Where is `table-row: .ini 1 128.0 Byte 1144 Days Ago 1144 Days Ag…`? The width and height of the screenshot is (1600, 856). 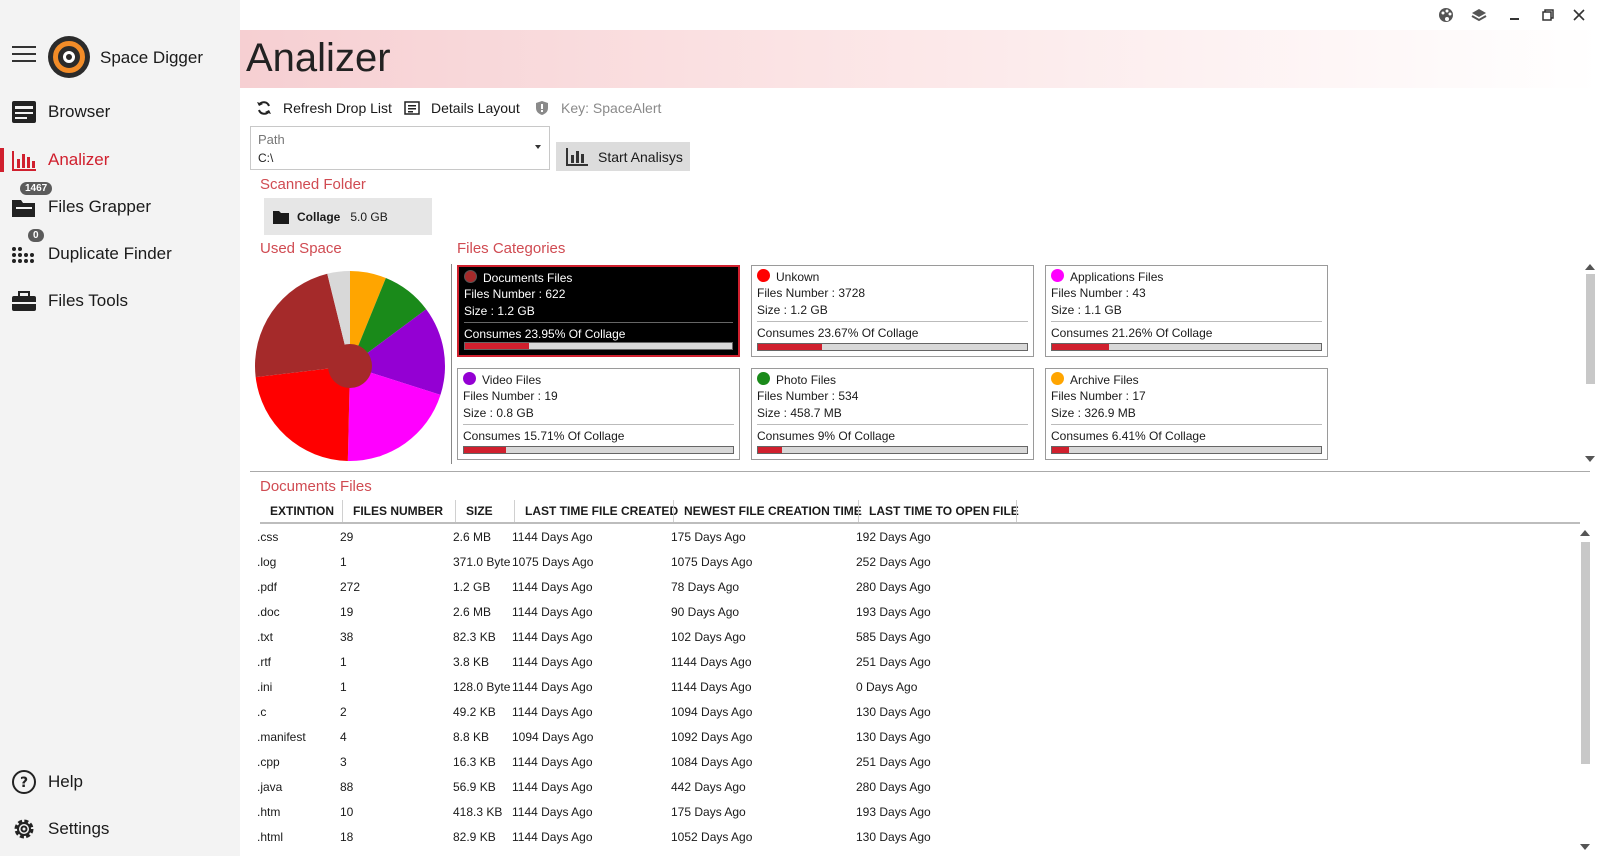
table-row: .ini 1 128.0 Byte 1144 Days Ago 1144 Days Ag… is located at coordinates (918, 686).